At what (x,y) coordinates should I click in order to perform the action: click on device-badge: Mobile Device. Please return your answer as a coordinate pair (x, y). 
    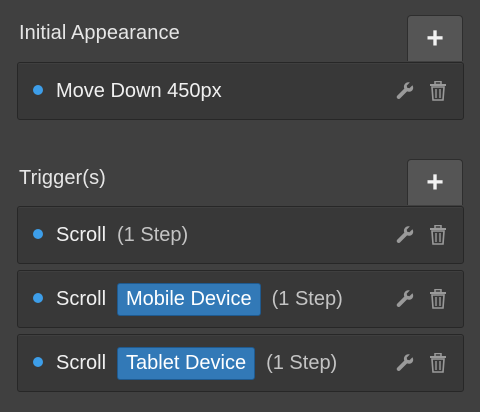
    Looking at the image, I should click on (189, 299).